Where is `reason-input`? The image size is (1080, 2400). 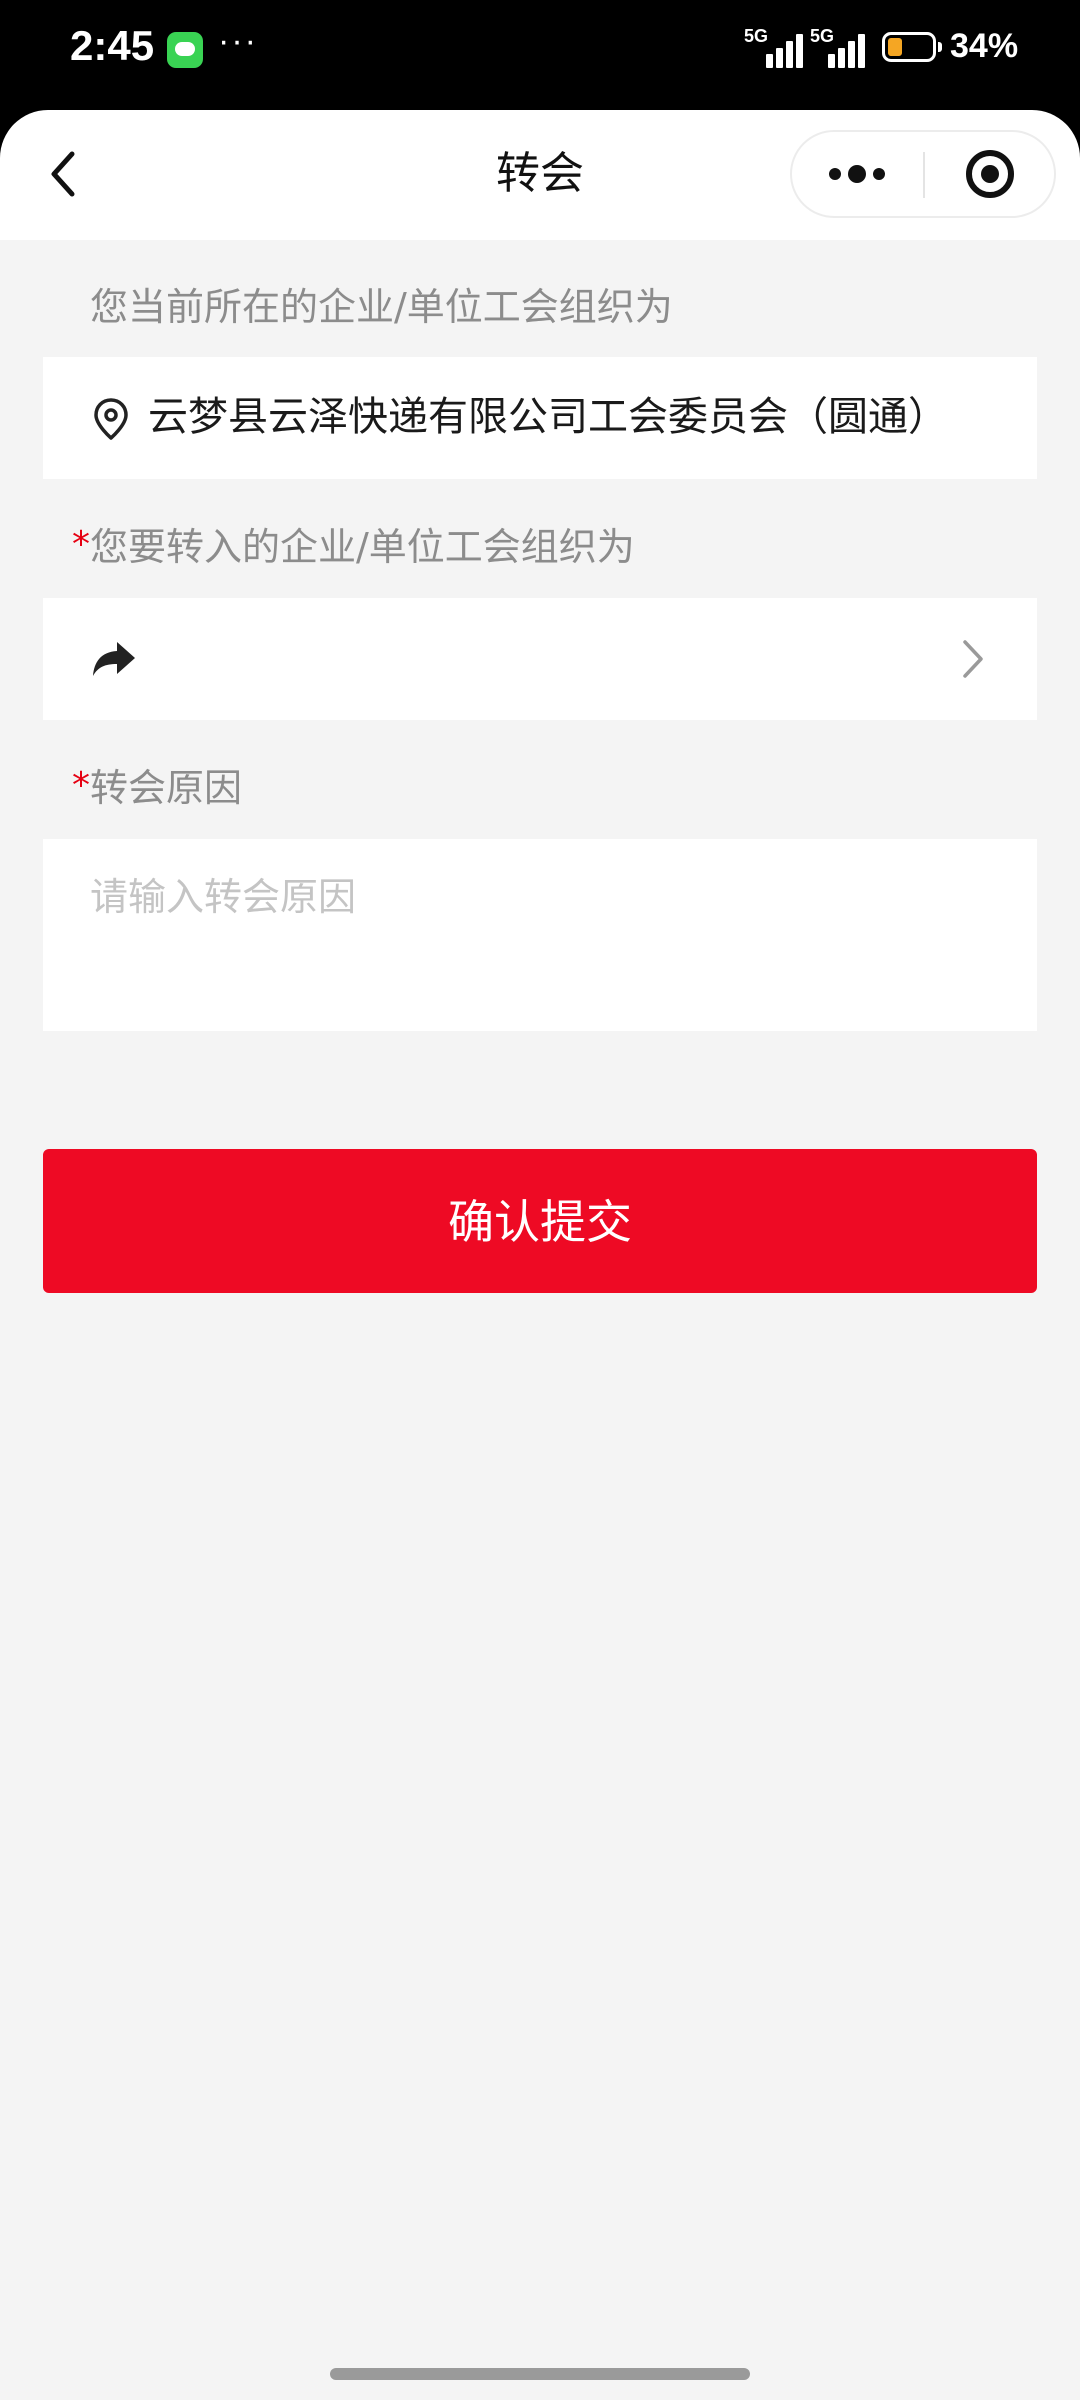
reason-input is located at coordinates (540, 934).